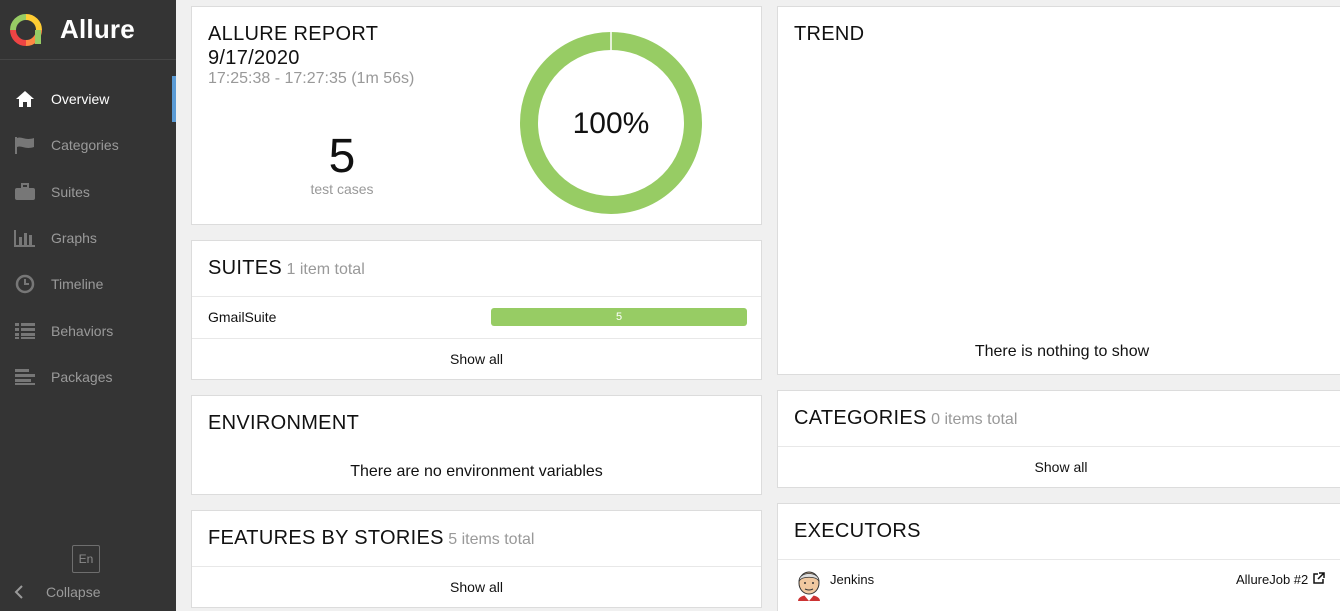 The width and height of the screenshot is (1340, 611). I want to click on executor-name: Jenkins, so click(852, 579).